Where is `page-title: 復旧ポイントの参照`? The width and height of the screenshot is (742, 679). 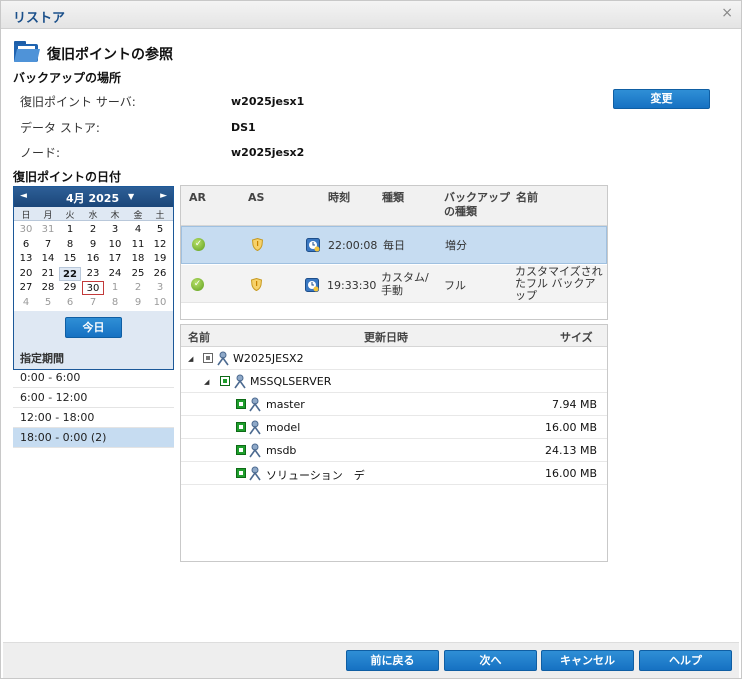
page-title: 復旧ポイントの参照 is located at coordinates (110, 55).